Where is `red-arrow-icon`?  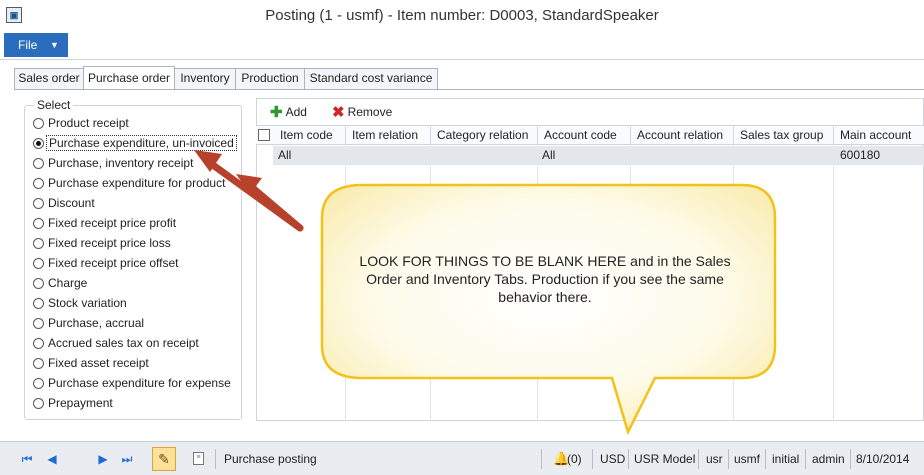 red-arrow-icon is located at coordinates (249, 191).